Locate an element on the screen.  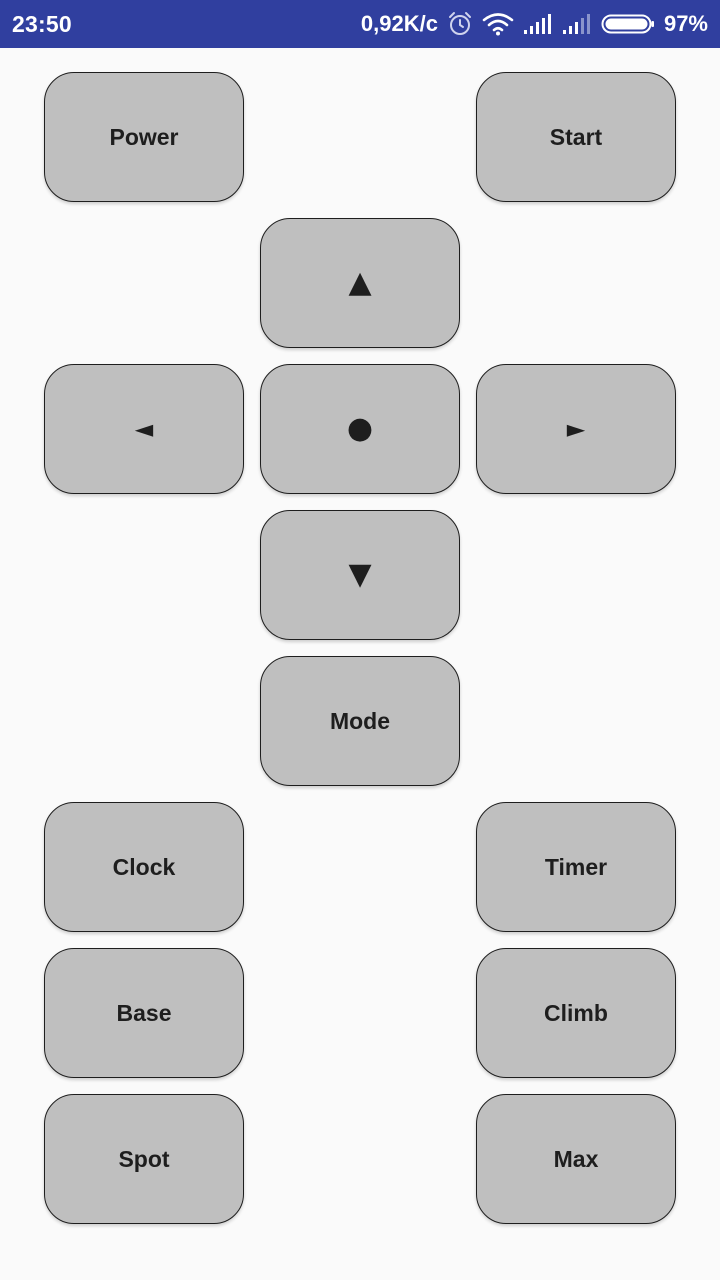
down-button: ▼ is located at coordinates (360, 575).